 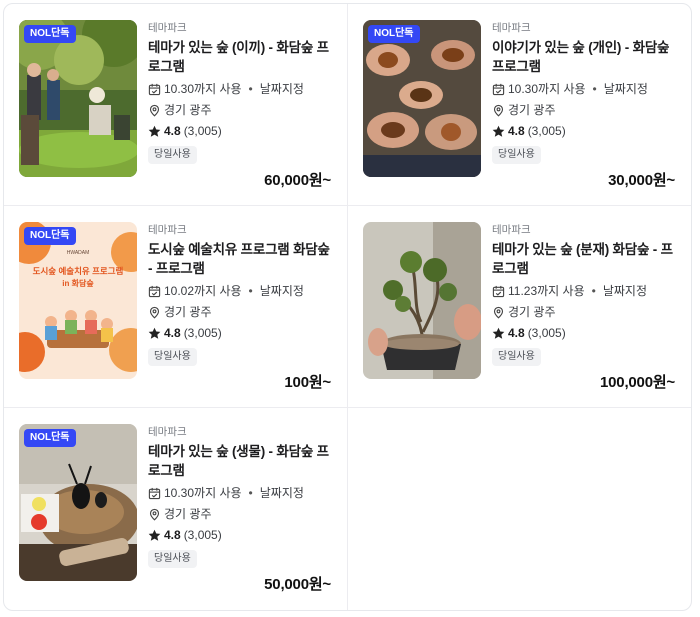 I want to click on usage-period: 11.23까지 사용 • 날짜지정, so click(x=585, y=291).